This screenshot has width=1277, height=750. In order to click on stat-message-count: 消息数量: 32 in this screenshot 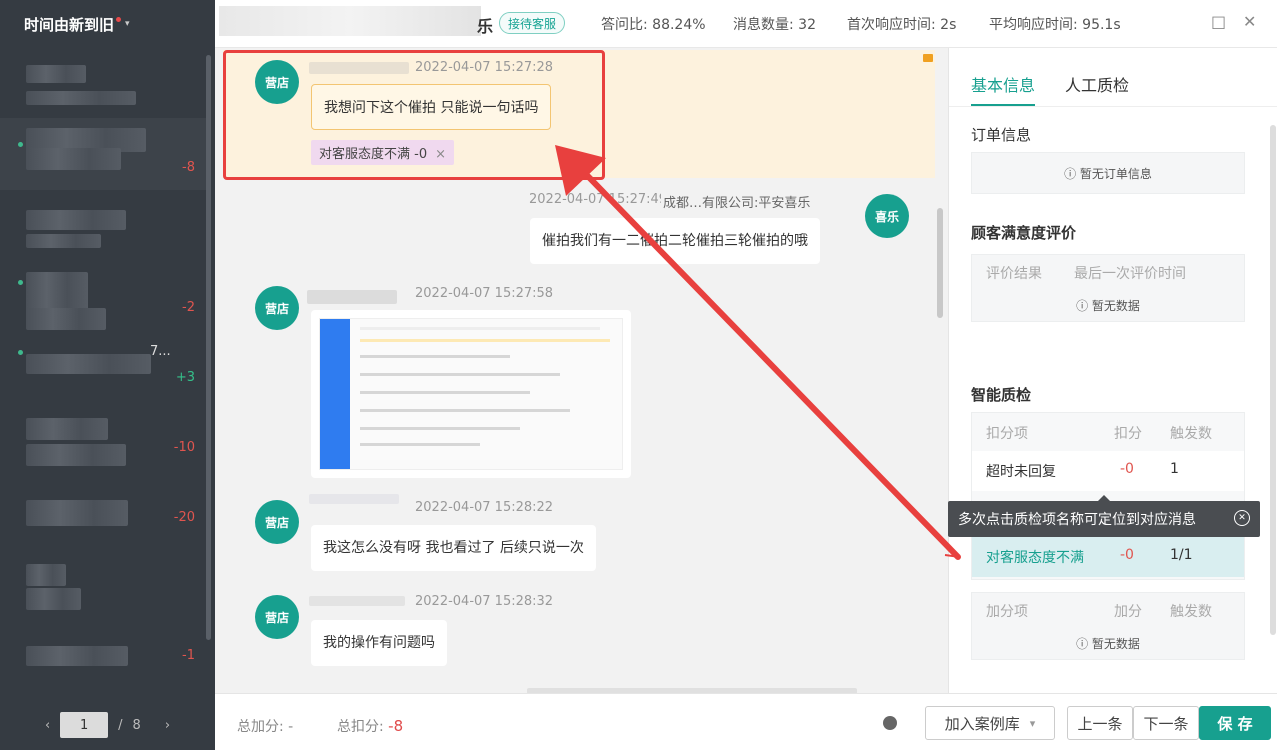, I will do `click(774, 25)`.